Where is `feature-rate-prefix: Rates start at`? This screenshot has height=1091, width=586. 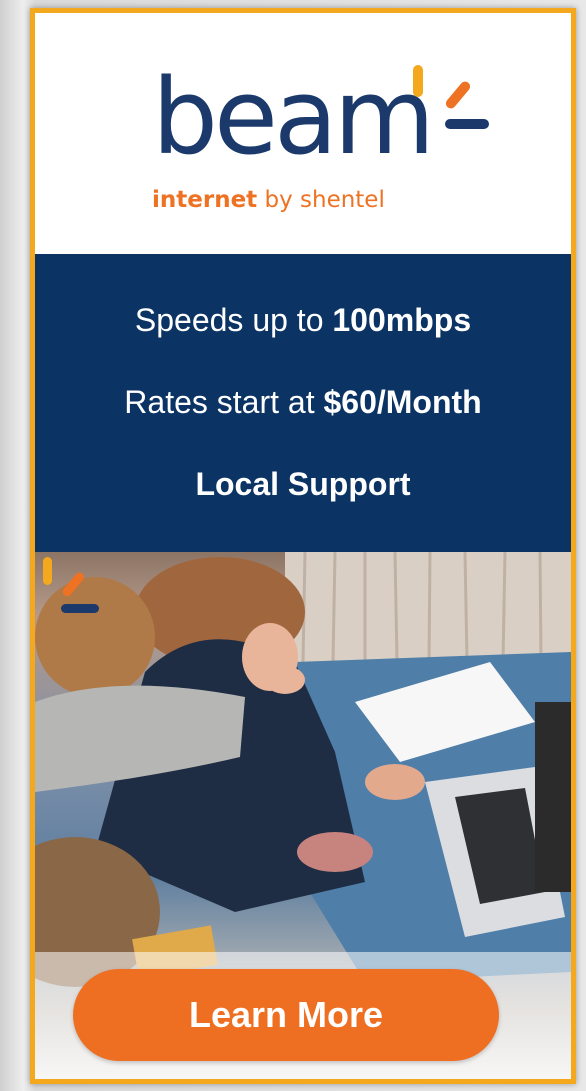 feature-rate-prefix: Rates start at is located at coordinates (224, 402).